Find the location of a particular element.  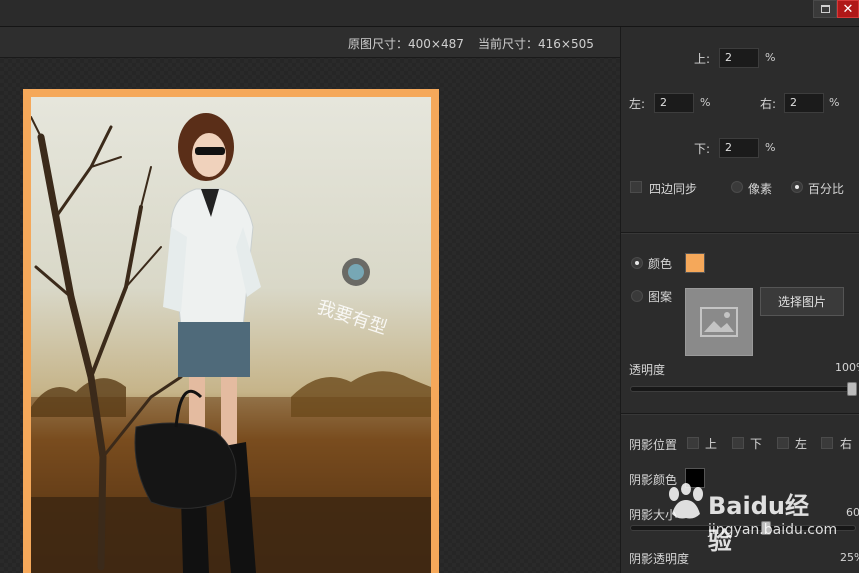

close-button: ✕ is located at coordinates (848, 9).